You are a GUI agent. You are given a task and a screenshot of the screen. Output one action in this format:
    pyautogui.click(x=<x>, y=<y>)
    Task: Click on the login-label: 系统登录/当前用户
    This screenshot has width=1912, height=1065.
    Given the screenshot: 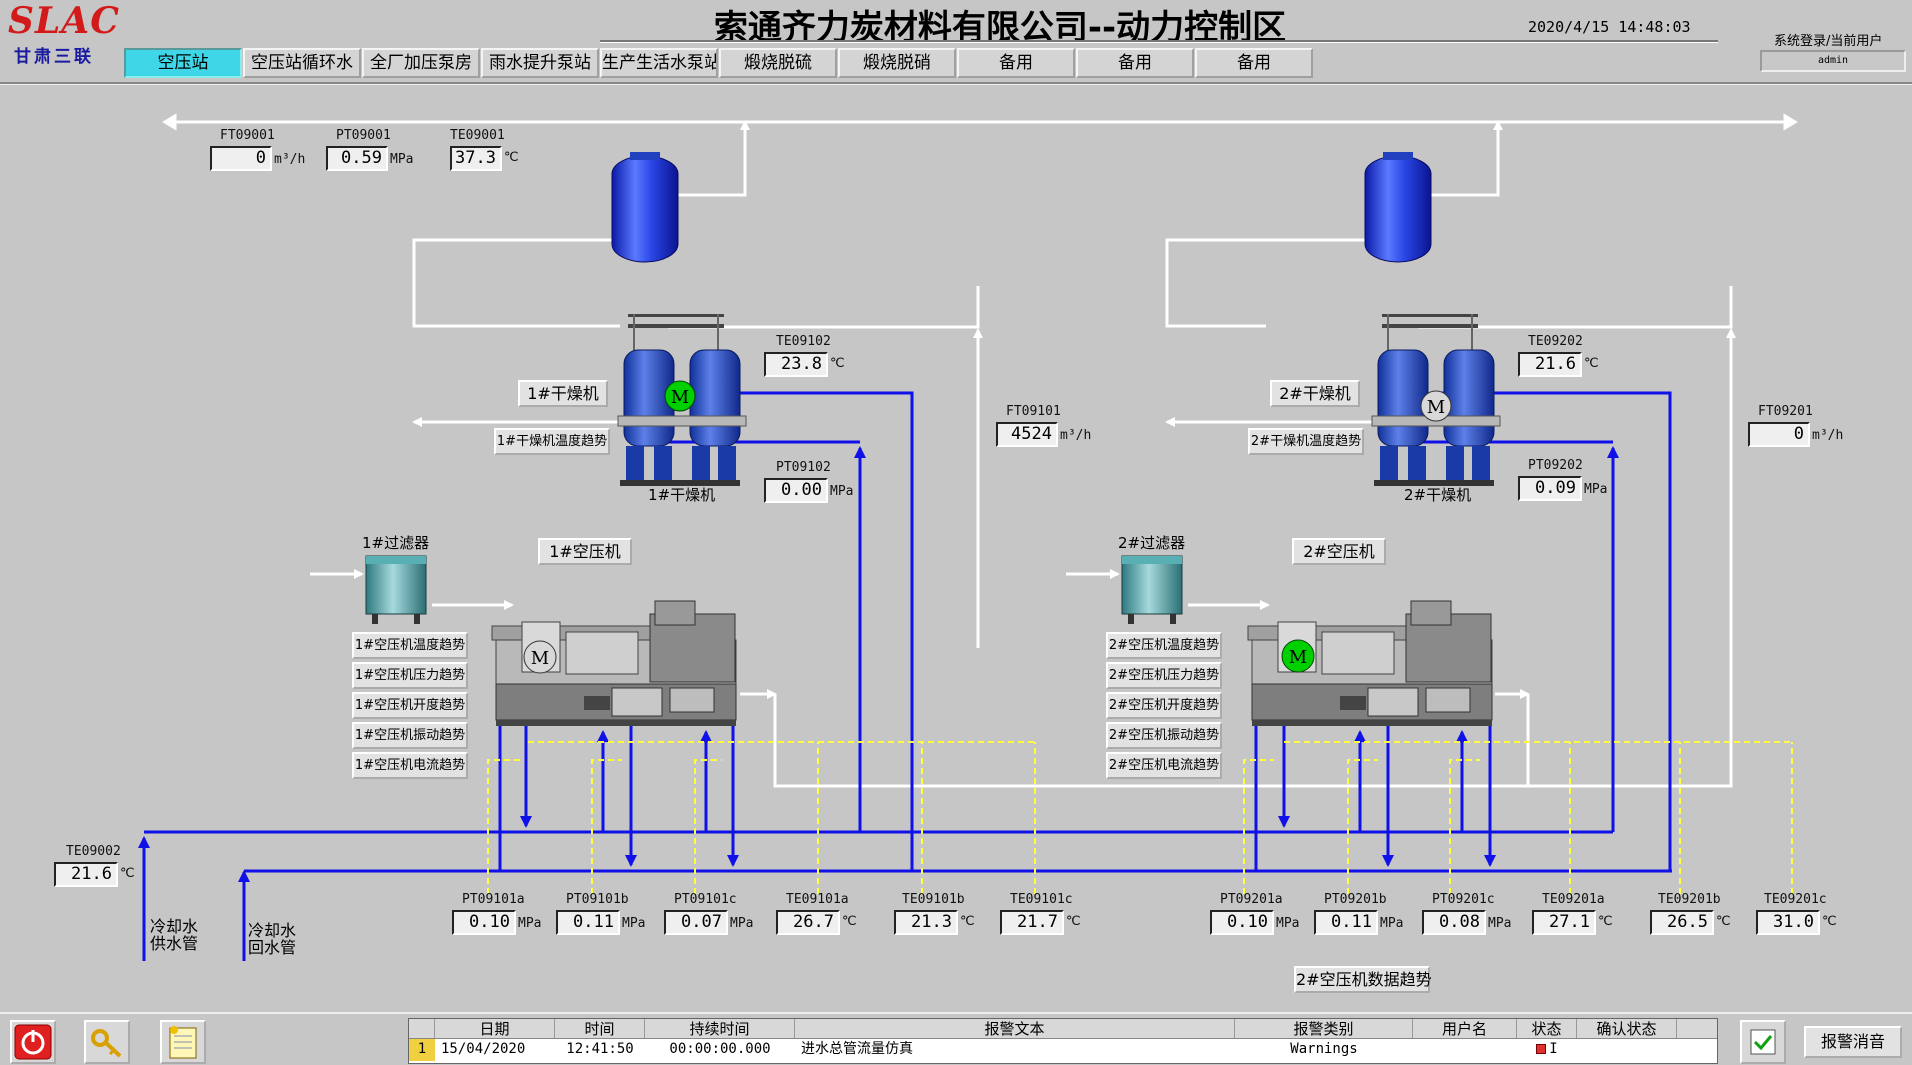 What is the action you would take?
    pyautogui.click(x=1828, y=41)
    